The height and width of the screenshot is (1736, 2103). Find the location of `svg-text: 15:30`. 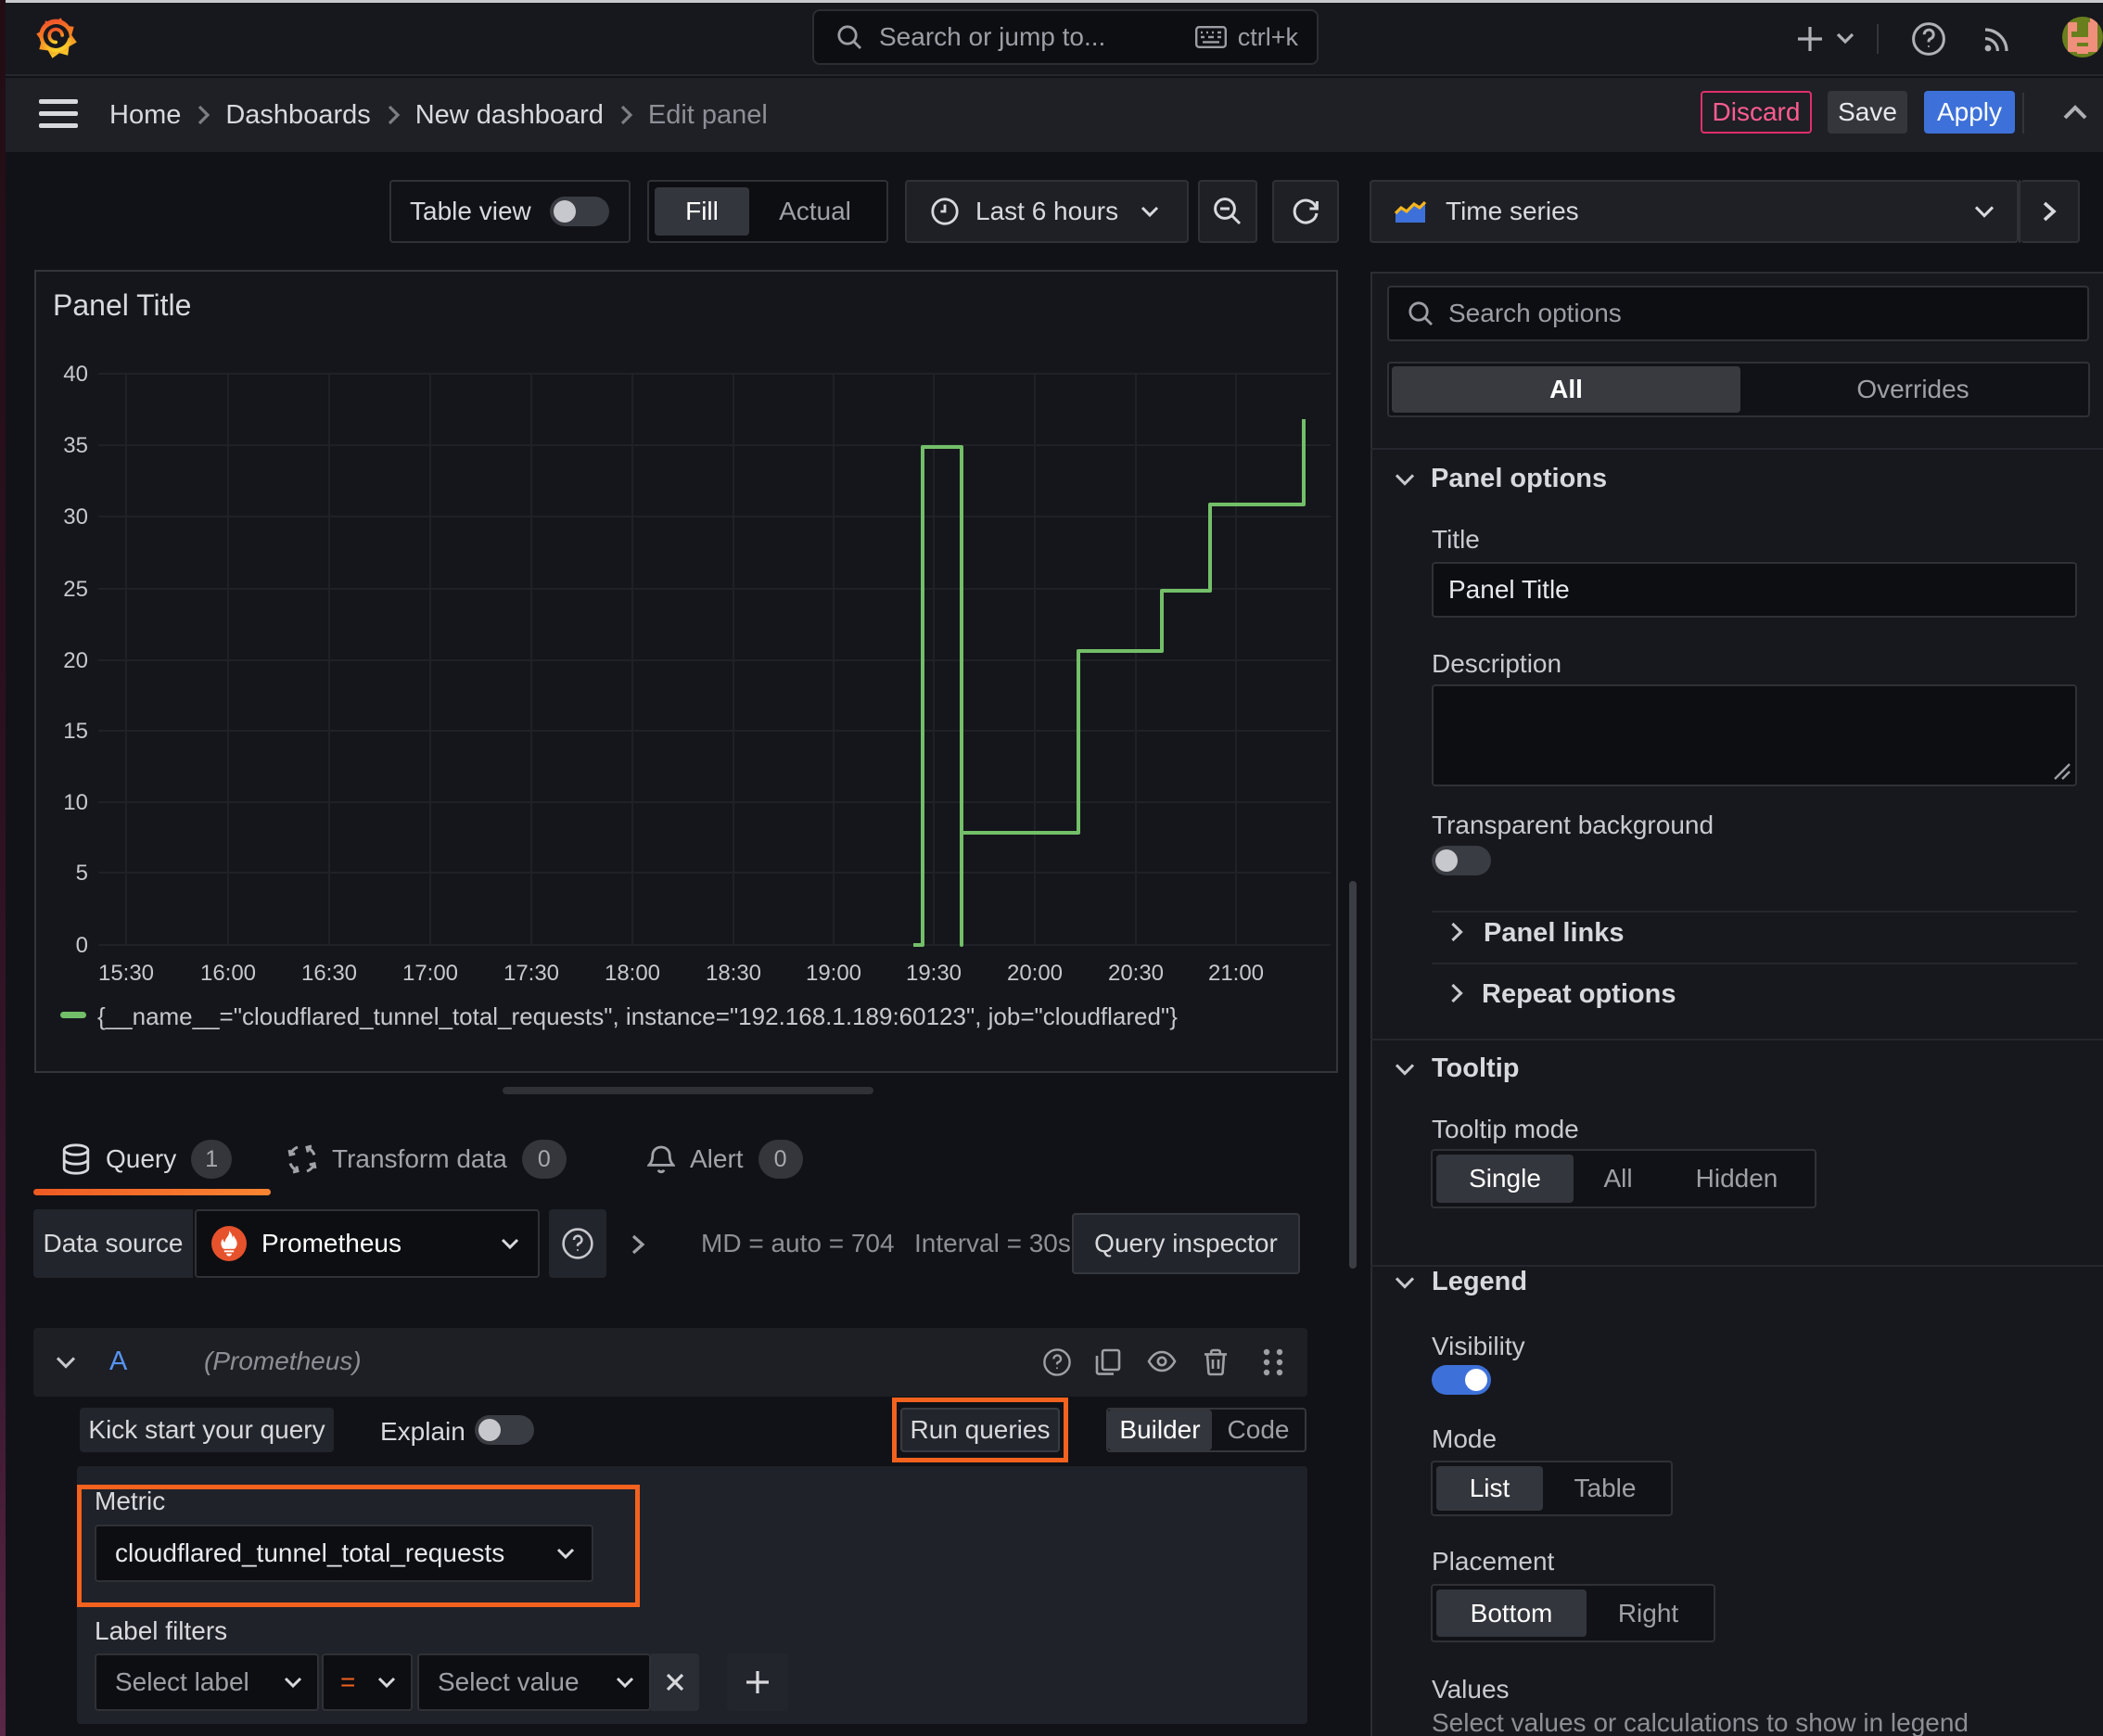

svg-text: 15:30 is located at coordinates (126, 973).